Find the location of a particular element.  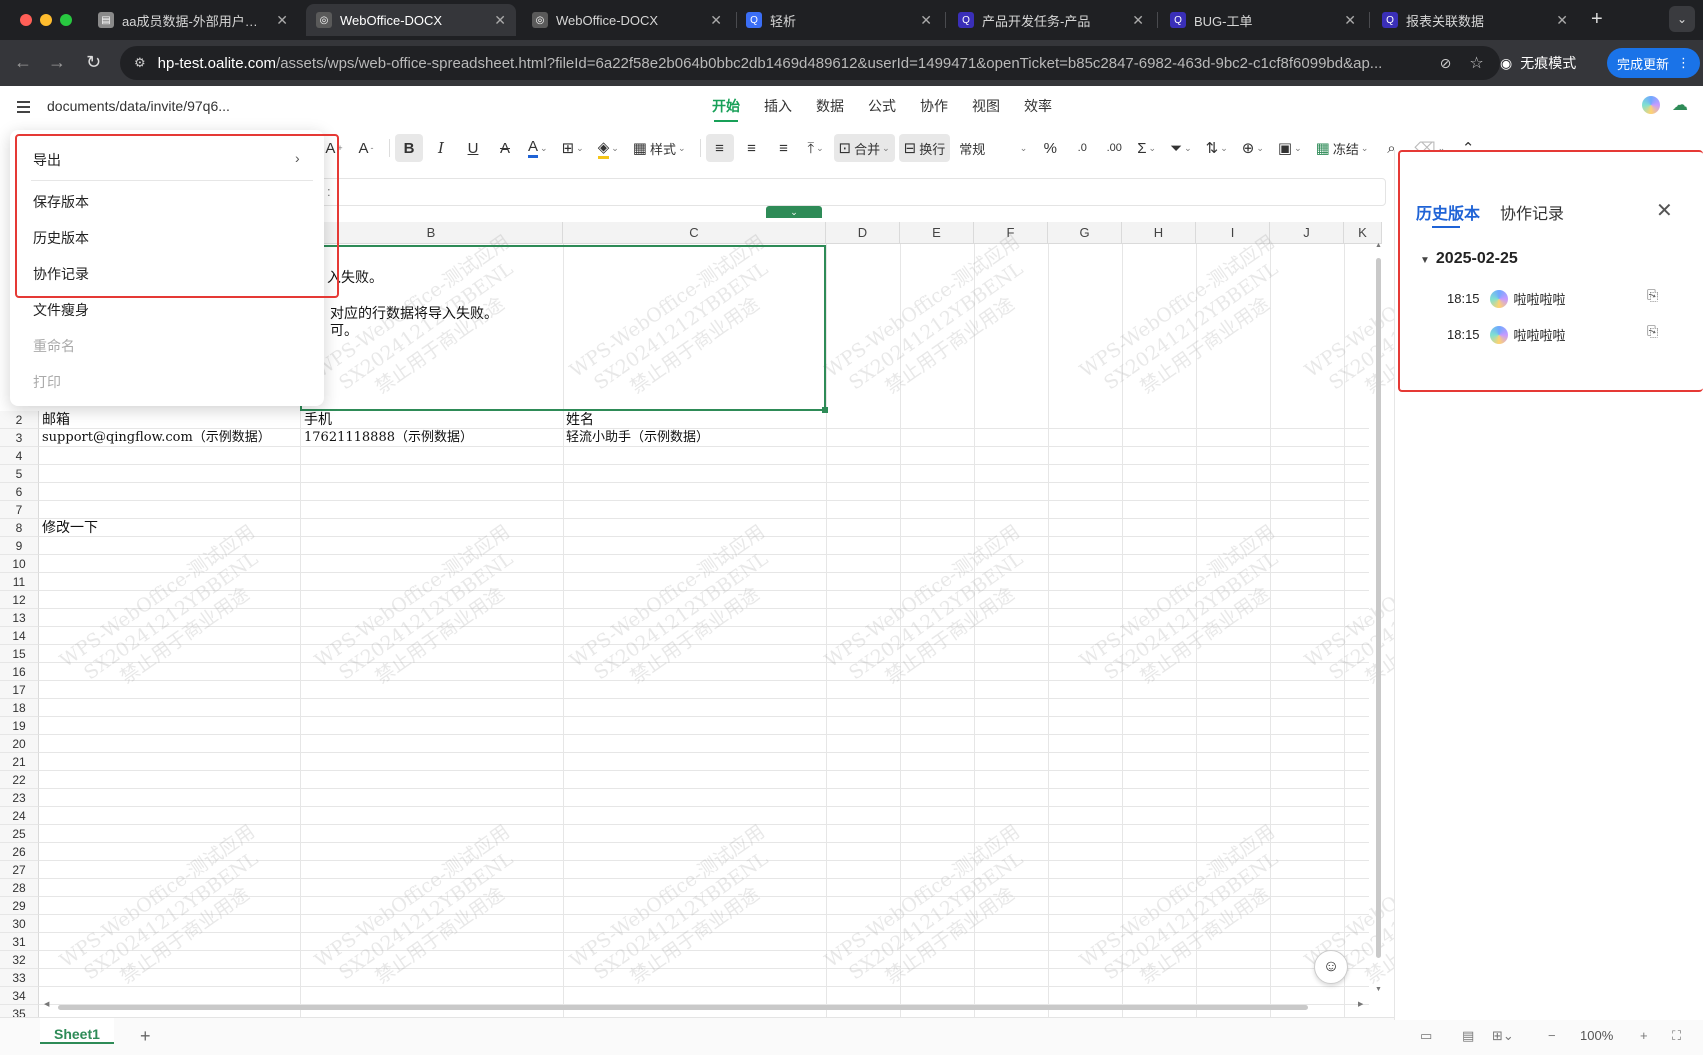

vertical-align-icon: ⤒ ⌄ is located at coordinates (816, 148).